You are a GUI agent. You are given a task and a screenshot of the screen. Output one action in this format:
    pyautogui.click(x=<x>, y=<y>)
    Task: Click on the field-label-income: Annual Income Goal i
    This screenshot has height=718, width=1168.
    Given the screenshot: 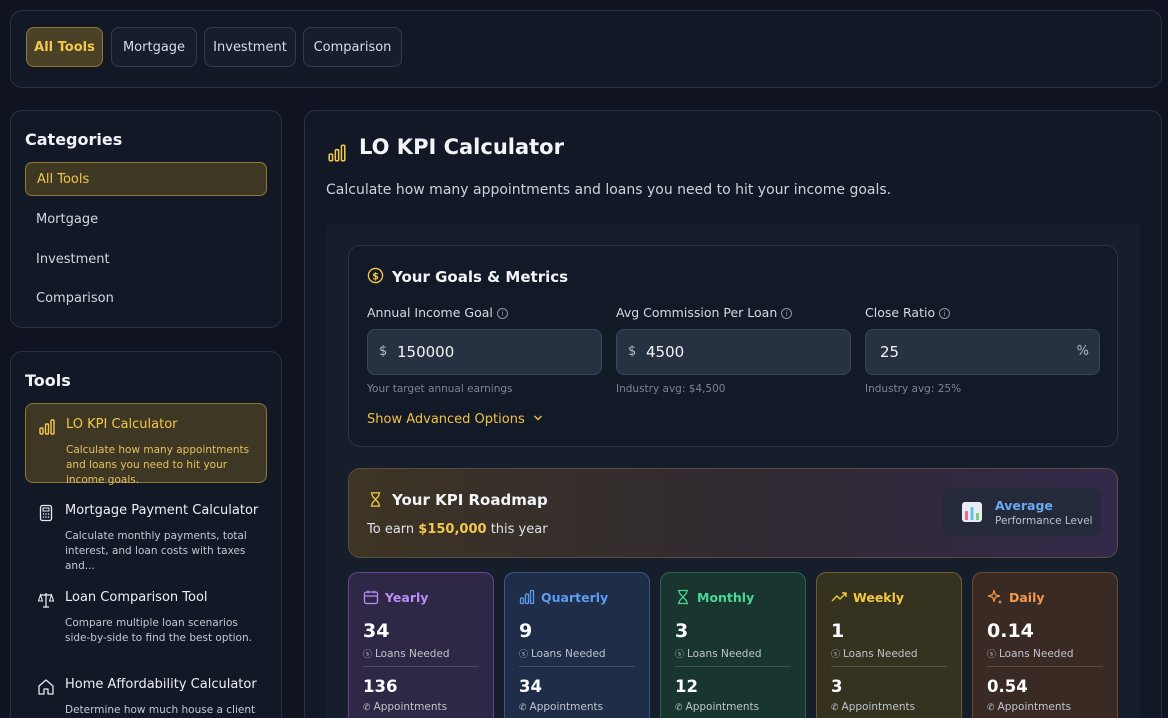 What is the action you would take?
    pyautogui.click(x=437, y=312)
    